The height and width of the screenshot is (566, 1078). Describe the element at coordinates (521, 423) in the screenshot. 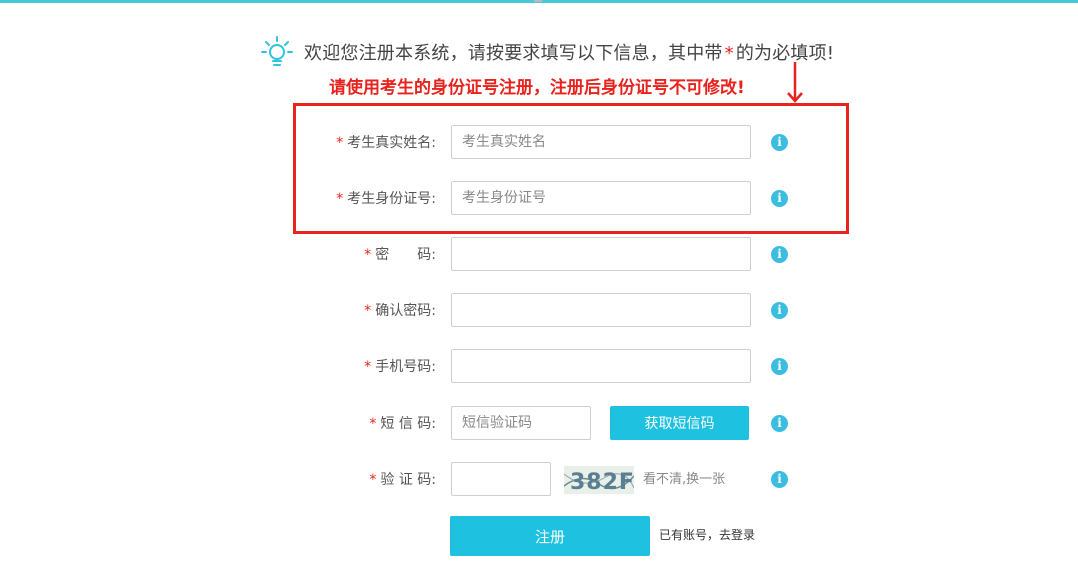

I see `sms-code-input` at that location.